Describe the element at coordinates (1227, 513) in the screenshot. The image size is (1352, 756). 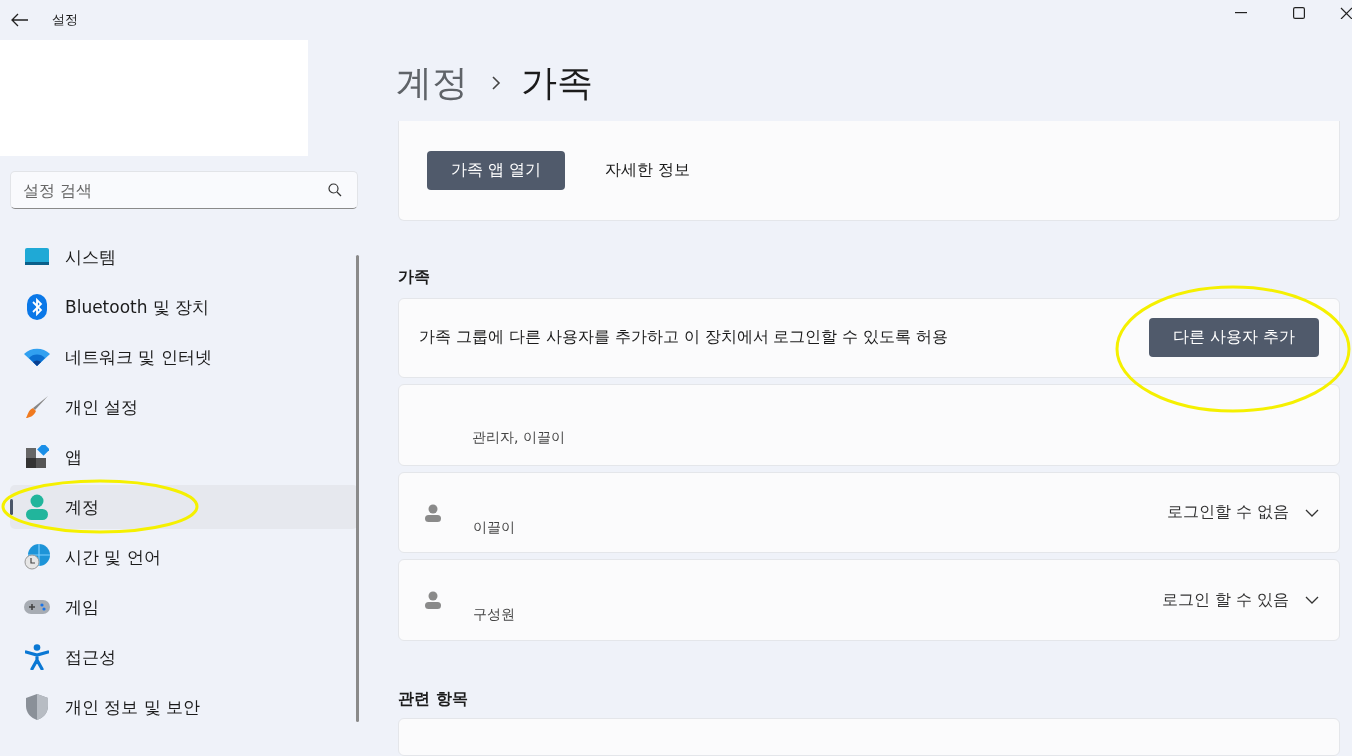
I see `sign-in-status: 로그인할 수 없음` at that location.